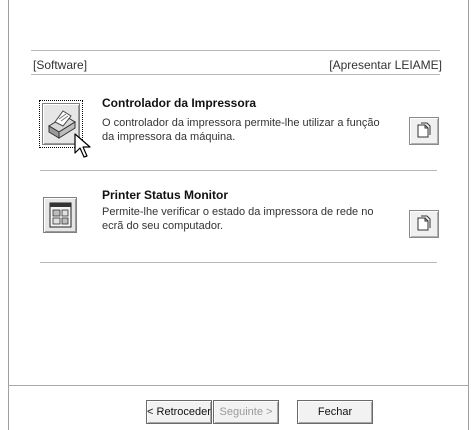 This screenshot has width=471, height=430. Describe the element at coordinates (335, 412) in the screenshot. I see `close-button: Fechar` at that location.